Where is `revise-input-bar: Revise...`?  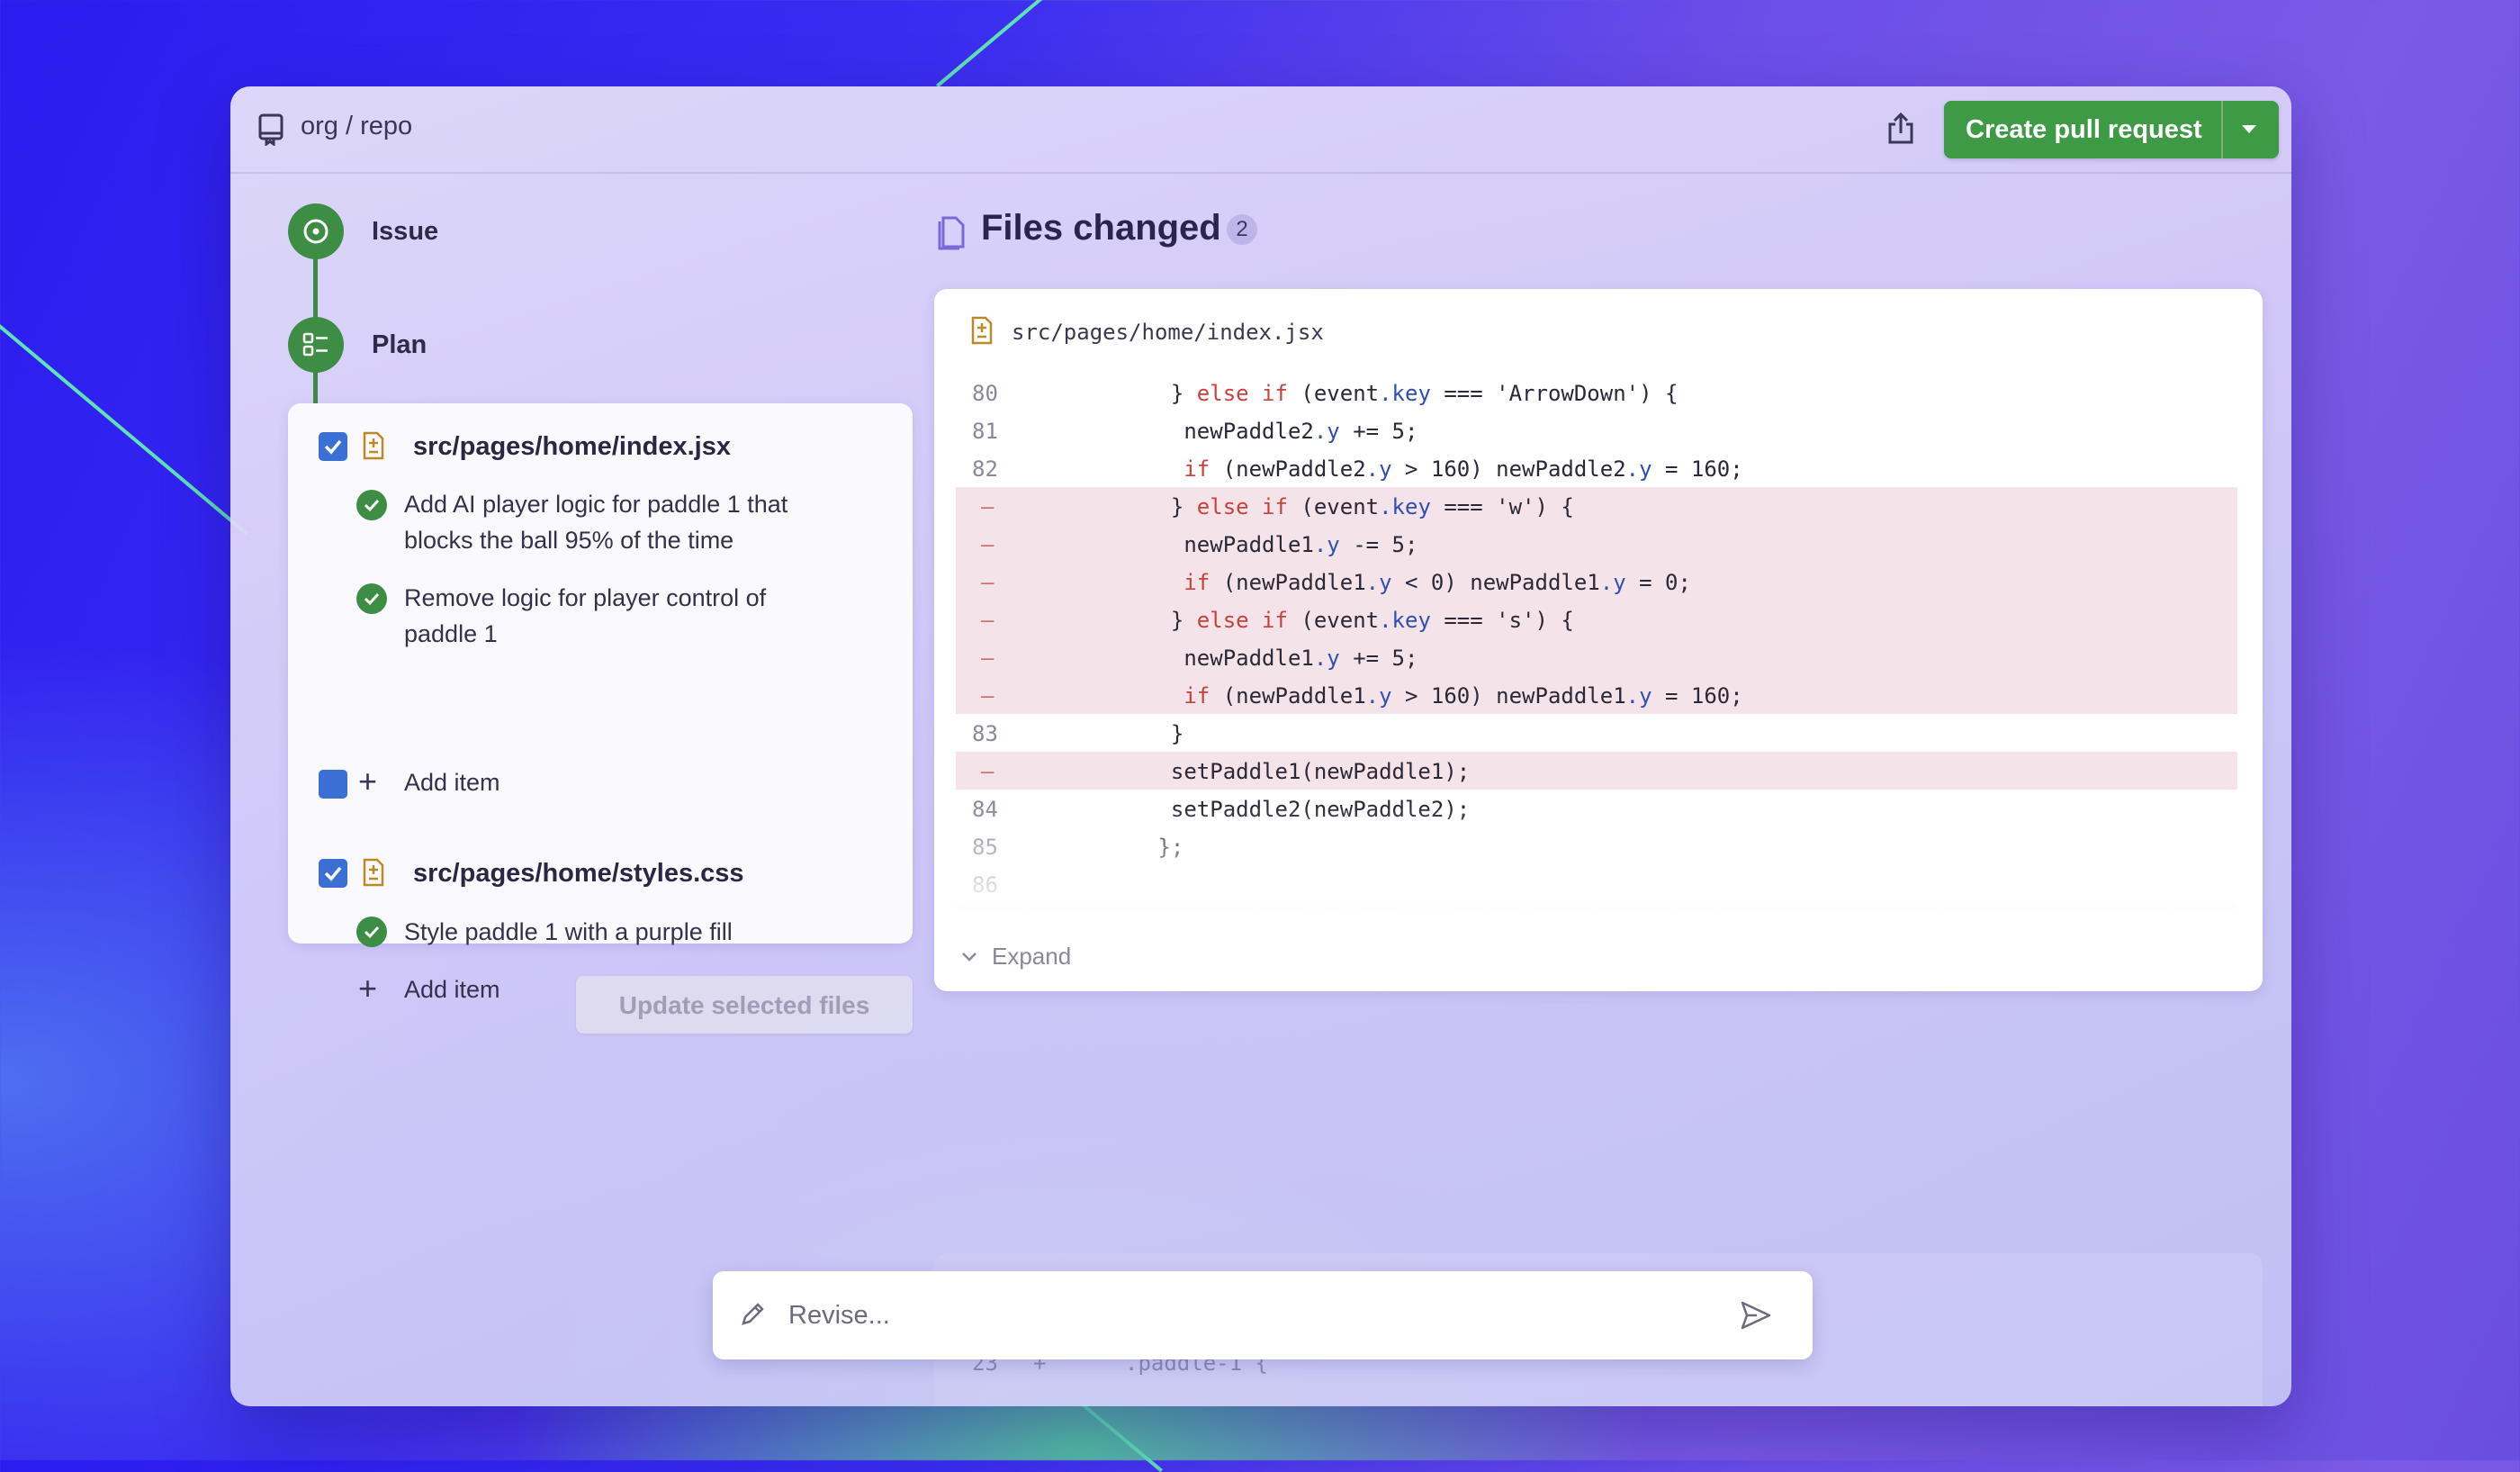 revise-input-bar: Revise... is located at coordinates (1263, 1315).